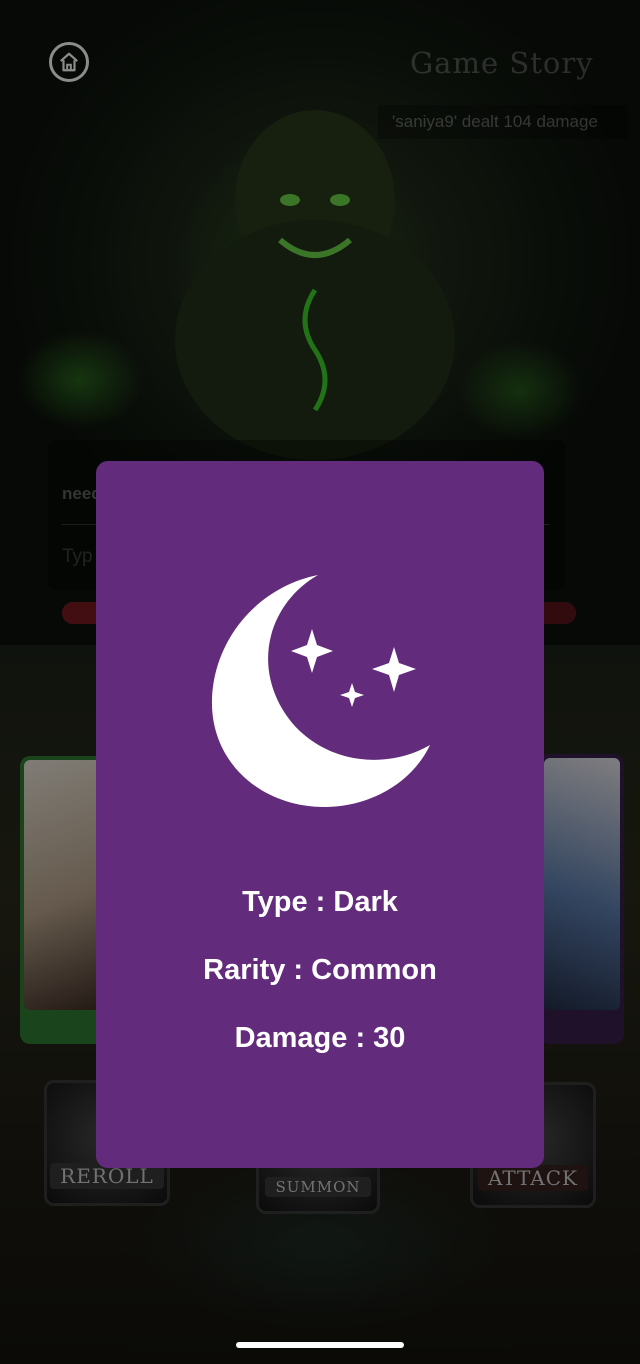 The width and height of the screenshot is (640, 1364). I want to click on card-damage-text: Damage : 30, so click(320, 1038).